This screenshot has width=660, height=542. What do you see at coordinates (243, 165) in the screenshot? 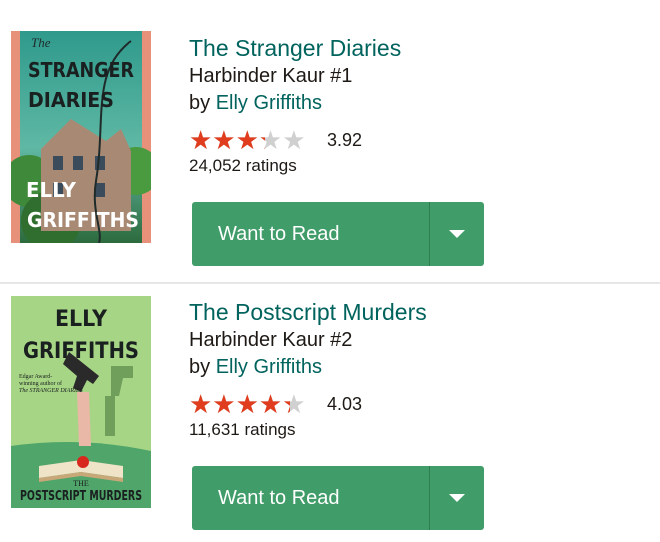
I see `ratings-count: 24,052 ratings` at bounding box center [243, 165].